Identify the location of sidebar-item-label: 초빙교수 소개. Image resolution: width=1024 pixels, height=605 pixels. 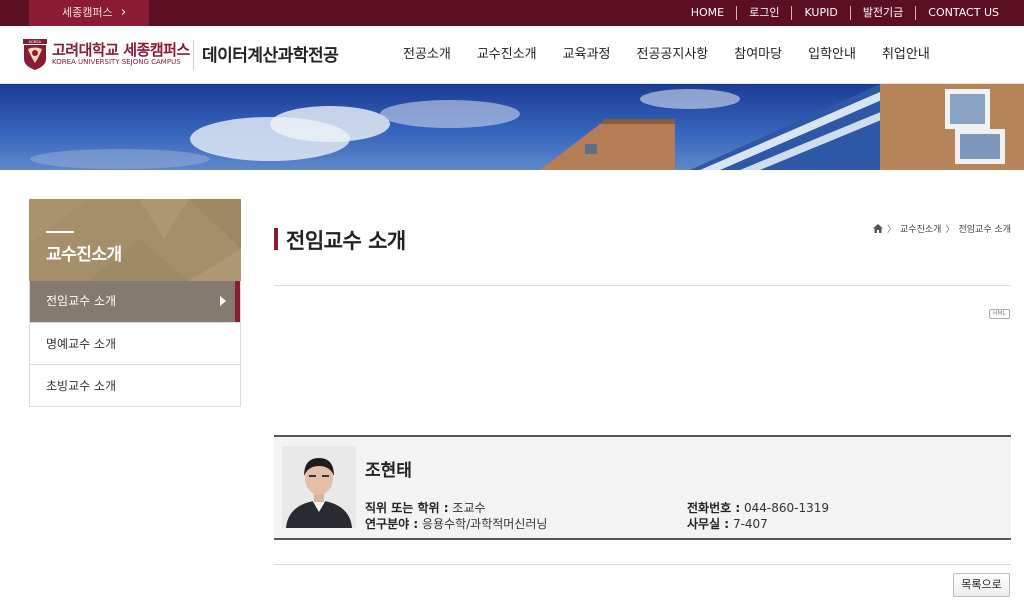
(81, 386).